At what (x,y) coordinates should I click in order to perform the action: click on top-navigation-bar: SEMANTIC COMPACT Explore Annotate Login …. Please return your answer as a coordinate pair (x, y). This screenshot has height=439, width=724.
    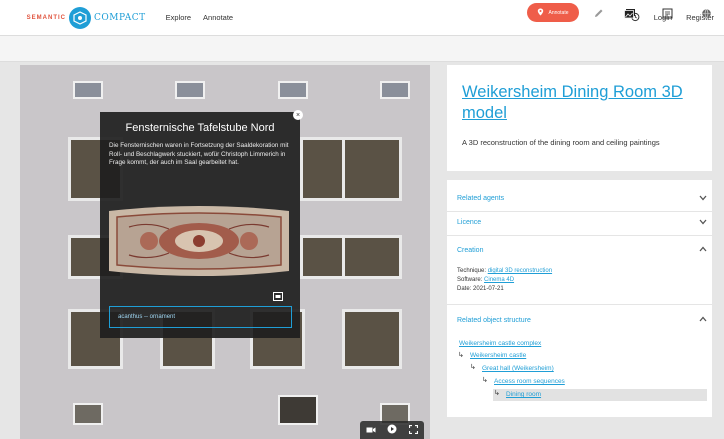
    Looking at the image, I should click on (362, 18).